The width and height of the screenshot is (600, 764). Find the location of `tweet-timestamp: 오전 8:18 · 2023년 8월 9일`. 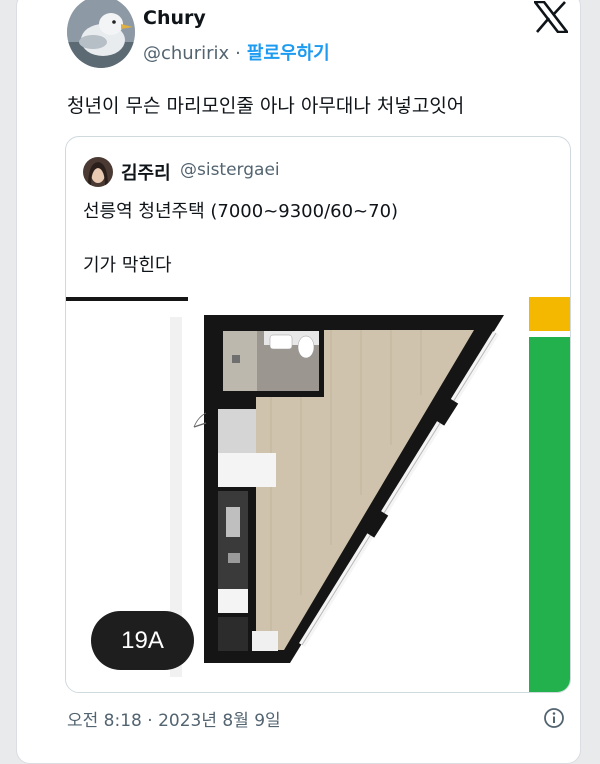

tweet-timestamp: 오전 8:18 · 2023년 8월 9일 is located at coordinates (174, 718).